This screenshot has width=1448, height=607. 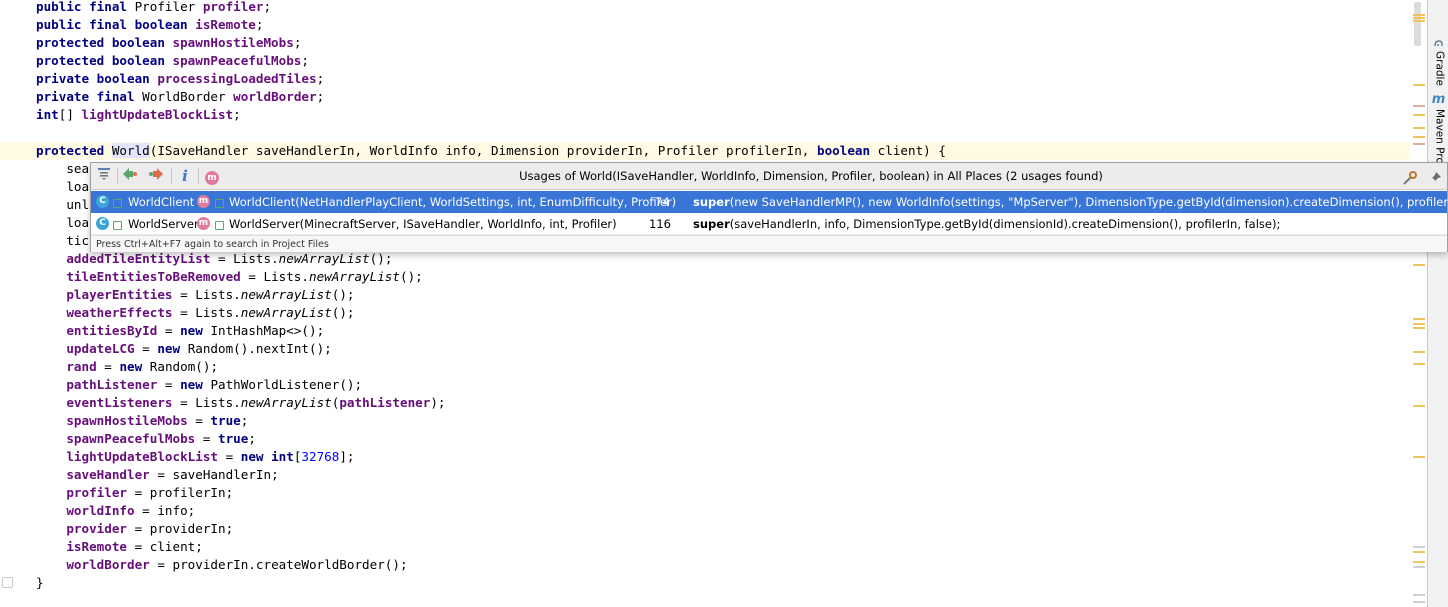 I want to click on code-token: int, so click(x=47, y=114).